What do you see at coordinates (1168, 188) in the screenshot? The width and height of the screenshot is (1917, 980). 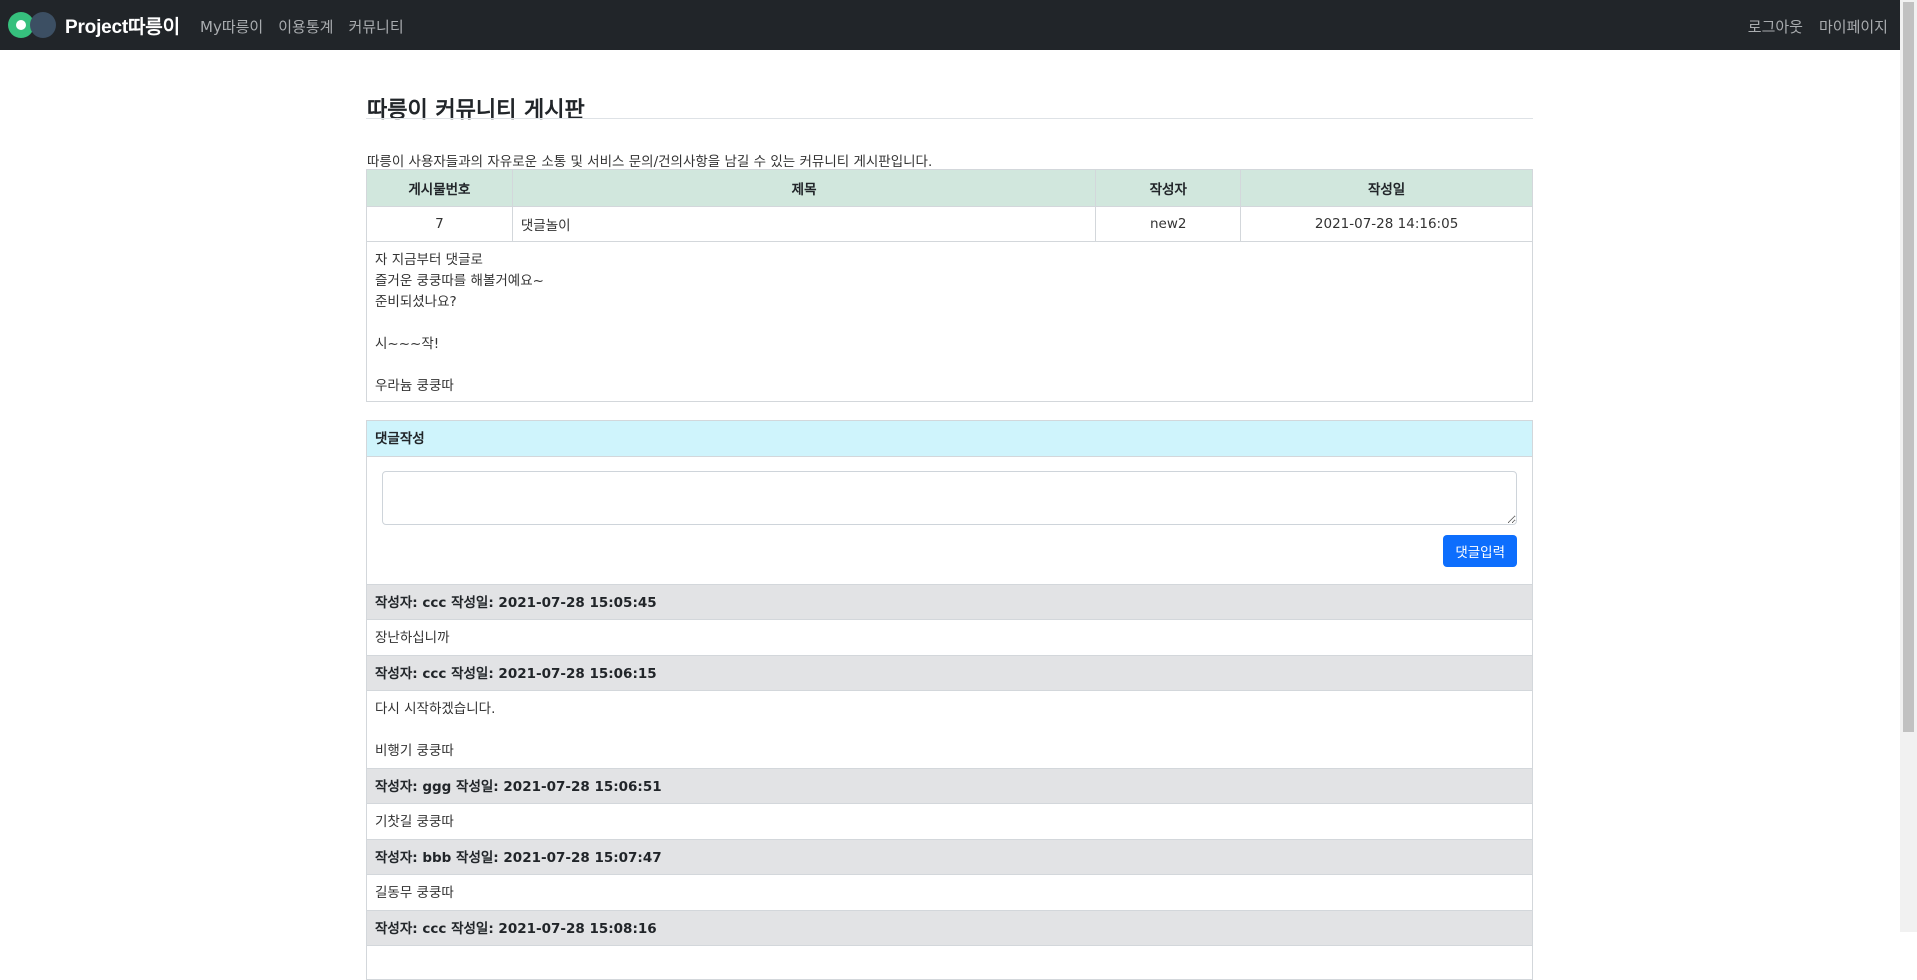 I see `header-author: 작성자` at bounding box center [1168, 188].